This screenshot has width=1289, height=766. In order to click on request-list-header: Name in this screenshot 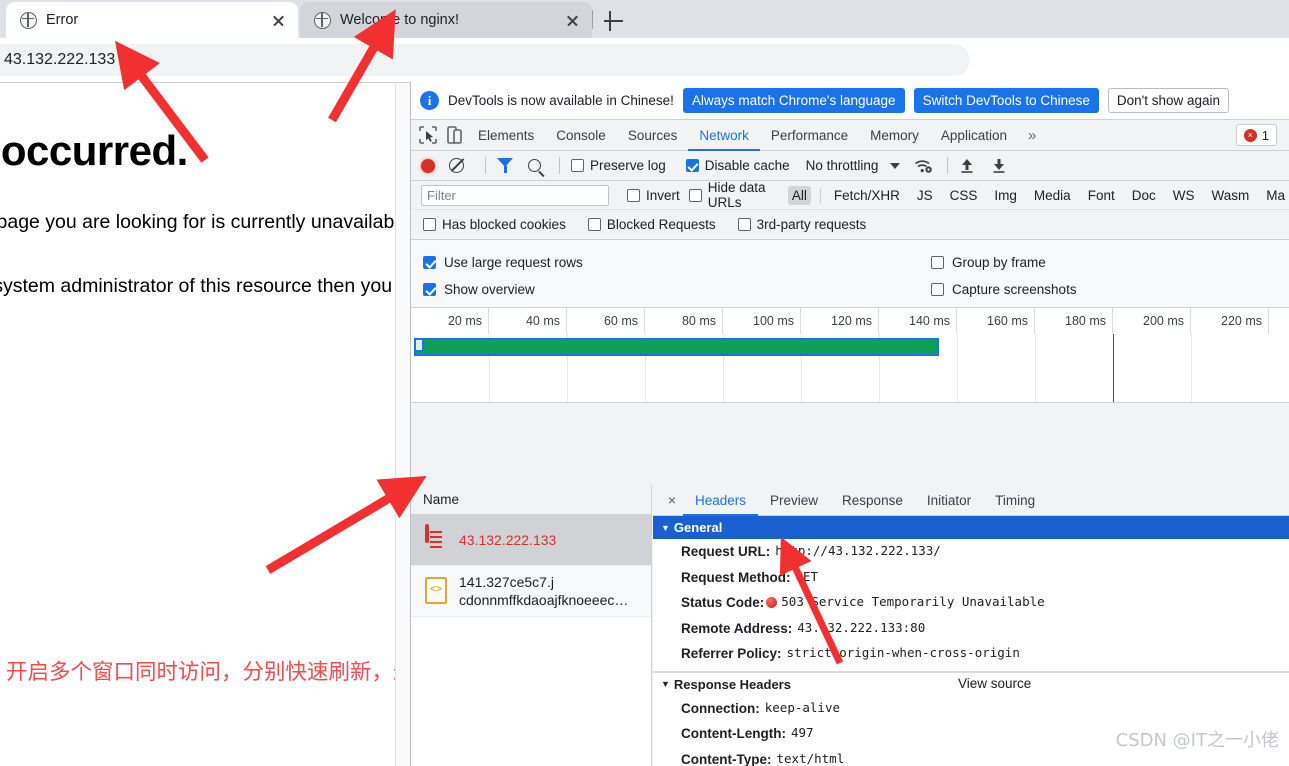, I will do `click(531, 500)`.